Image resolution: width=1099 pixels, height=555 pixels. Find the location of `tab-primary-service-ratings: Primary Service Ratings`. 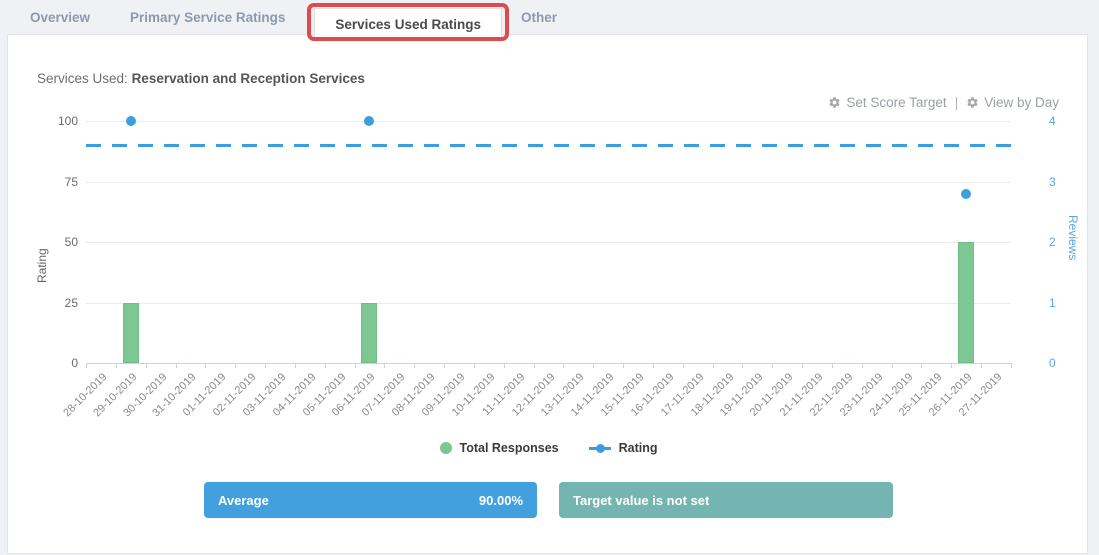

tab-primary-service-ratings: Primary Service Ratings is located at coordinates (207, 17).